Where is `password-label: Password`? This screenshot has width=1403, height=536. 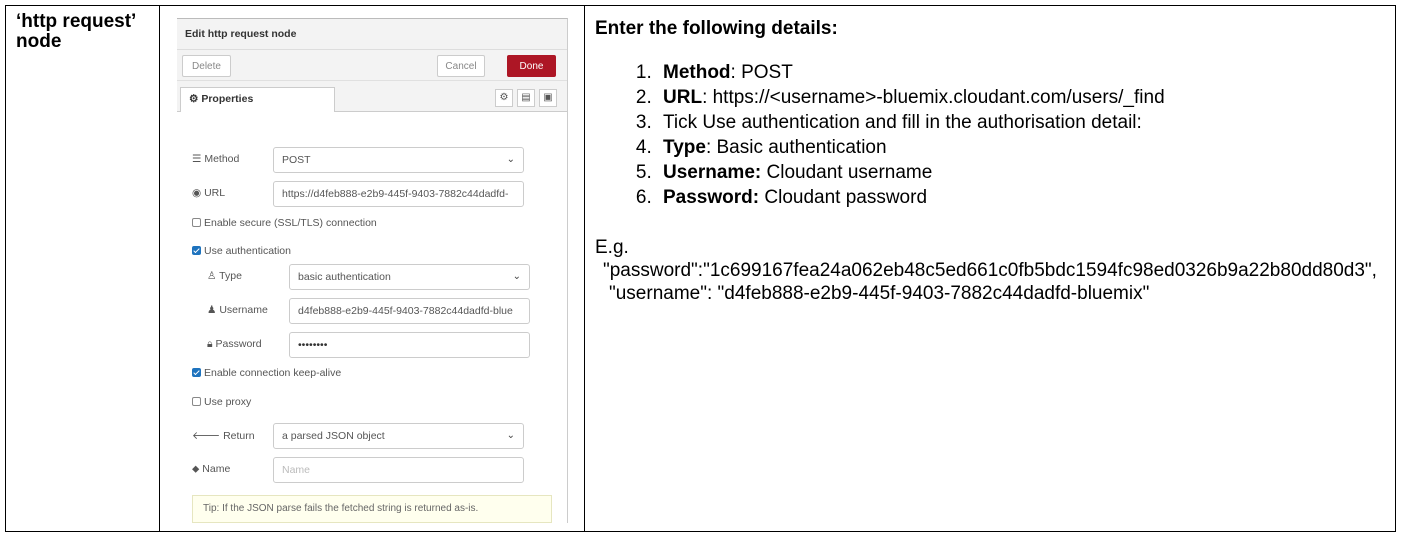
password-label: Password is located at coordinates (238, 344).